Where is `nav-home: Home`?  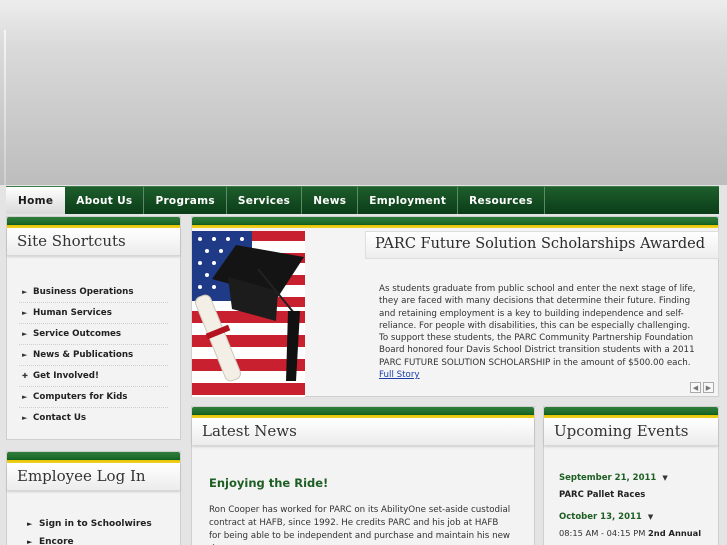 nav-home: Home is located at coordinates (36, 200).